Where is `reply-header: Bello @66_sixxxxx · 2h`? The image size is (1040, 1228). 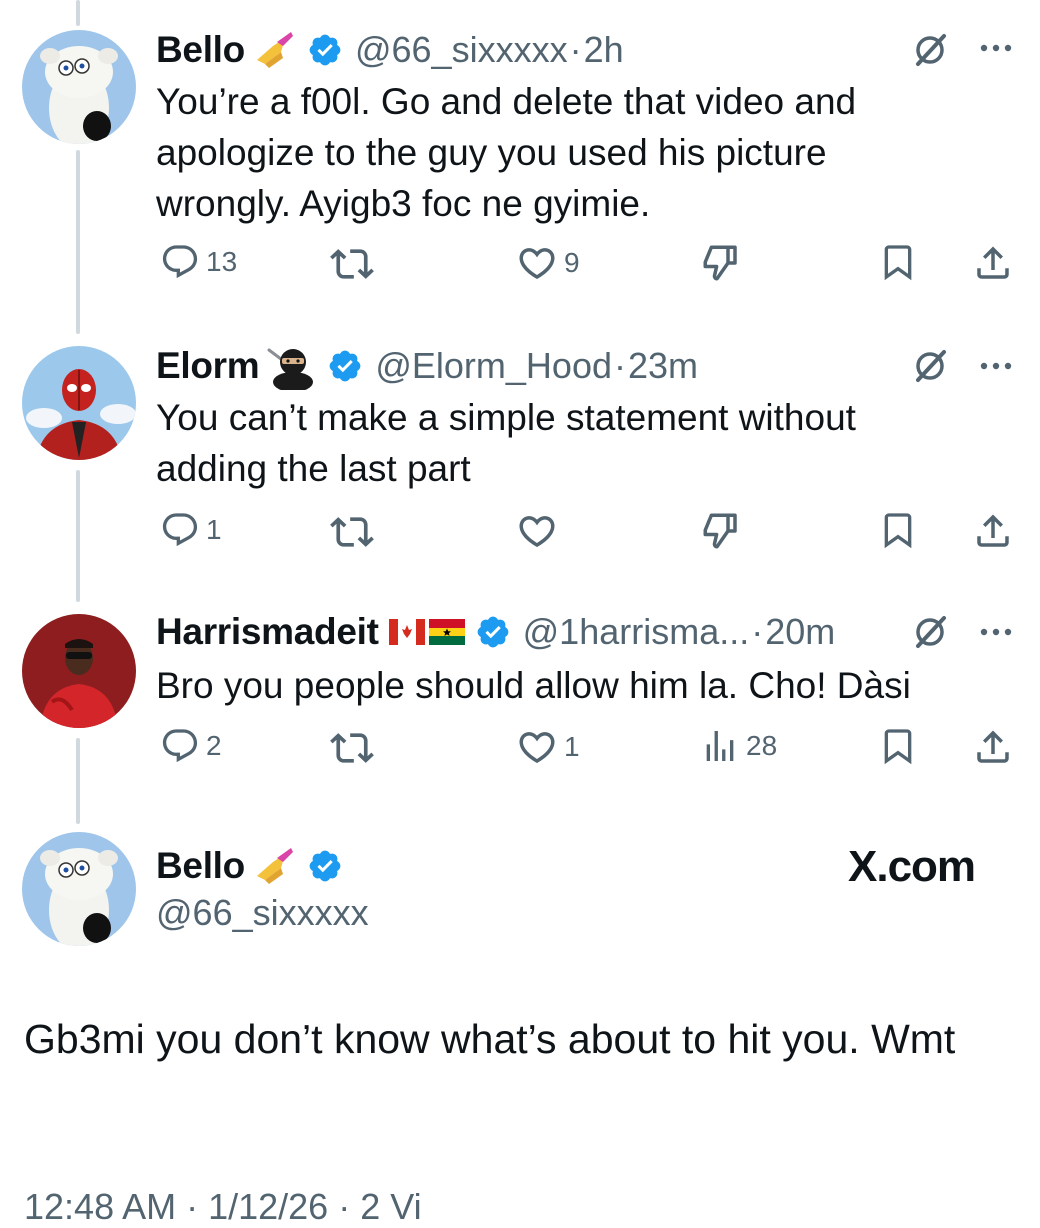 reply-header: Bello @66_sixxxxx · 2h is located at coordinates (390, 50).